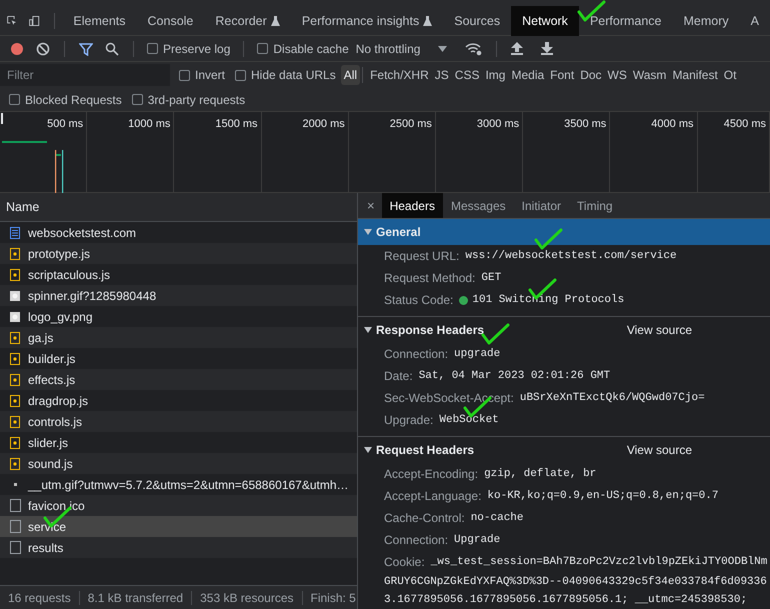 This screenshot has width=770, height=609. What do you see at coordinates (422, 256) in the screenshot?
I see `header-name: Request URL:` at bounding box center [422, 256].